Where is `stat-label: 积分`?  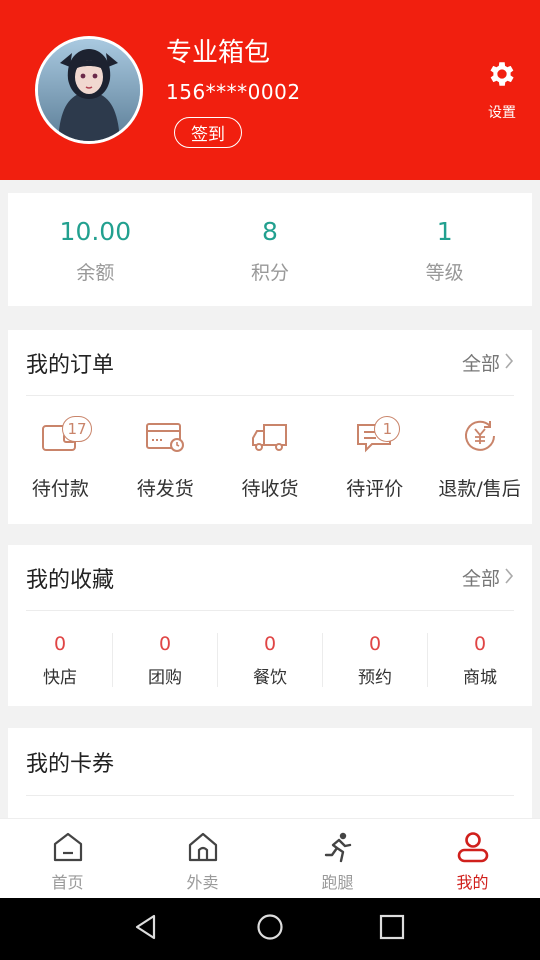 stat-label: 积分 is located at coordinates (270, 273).